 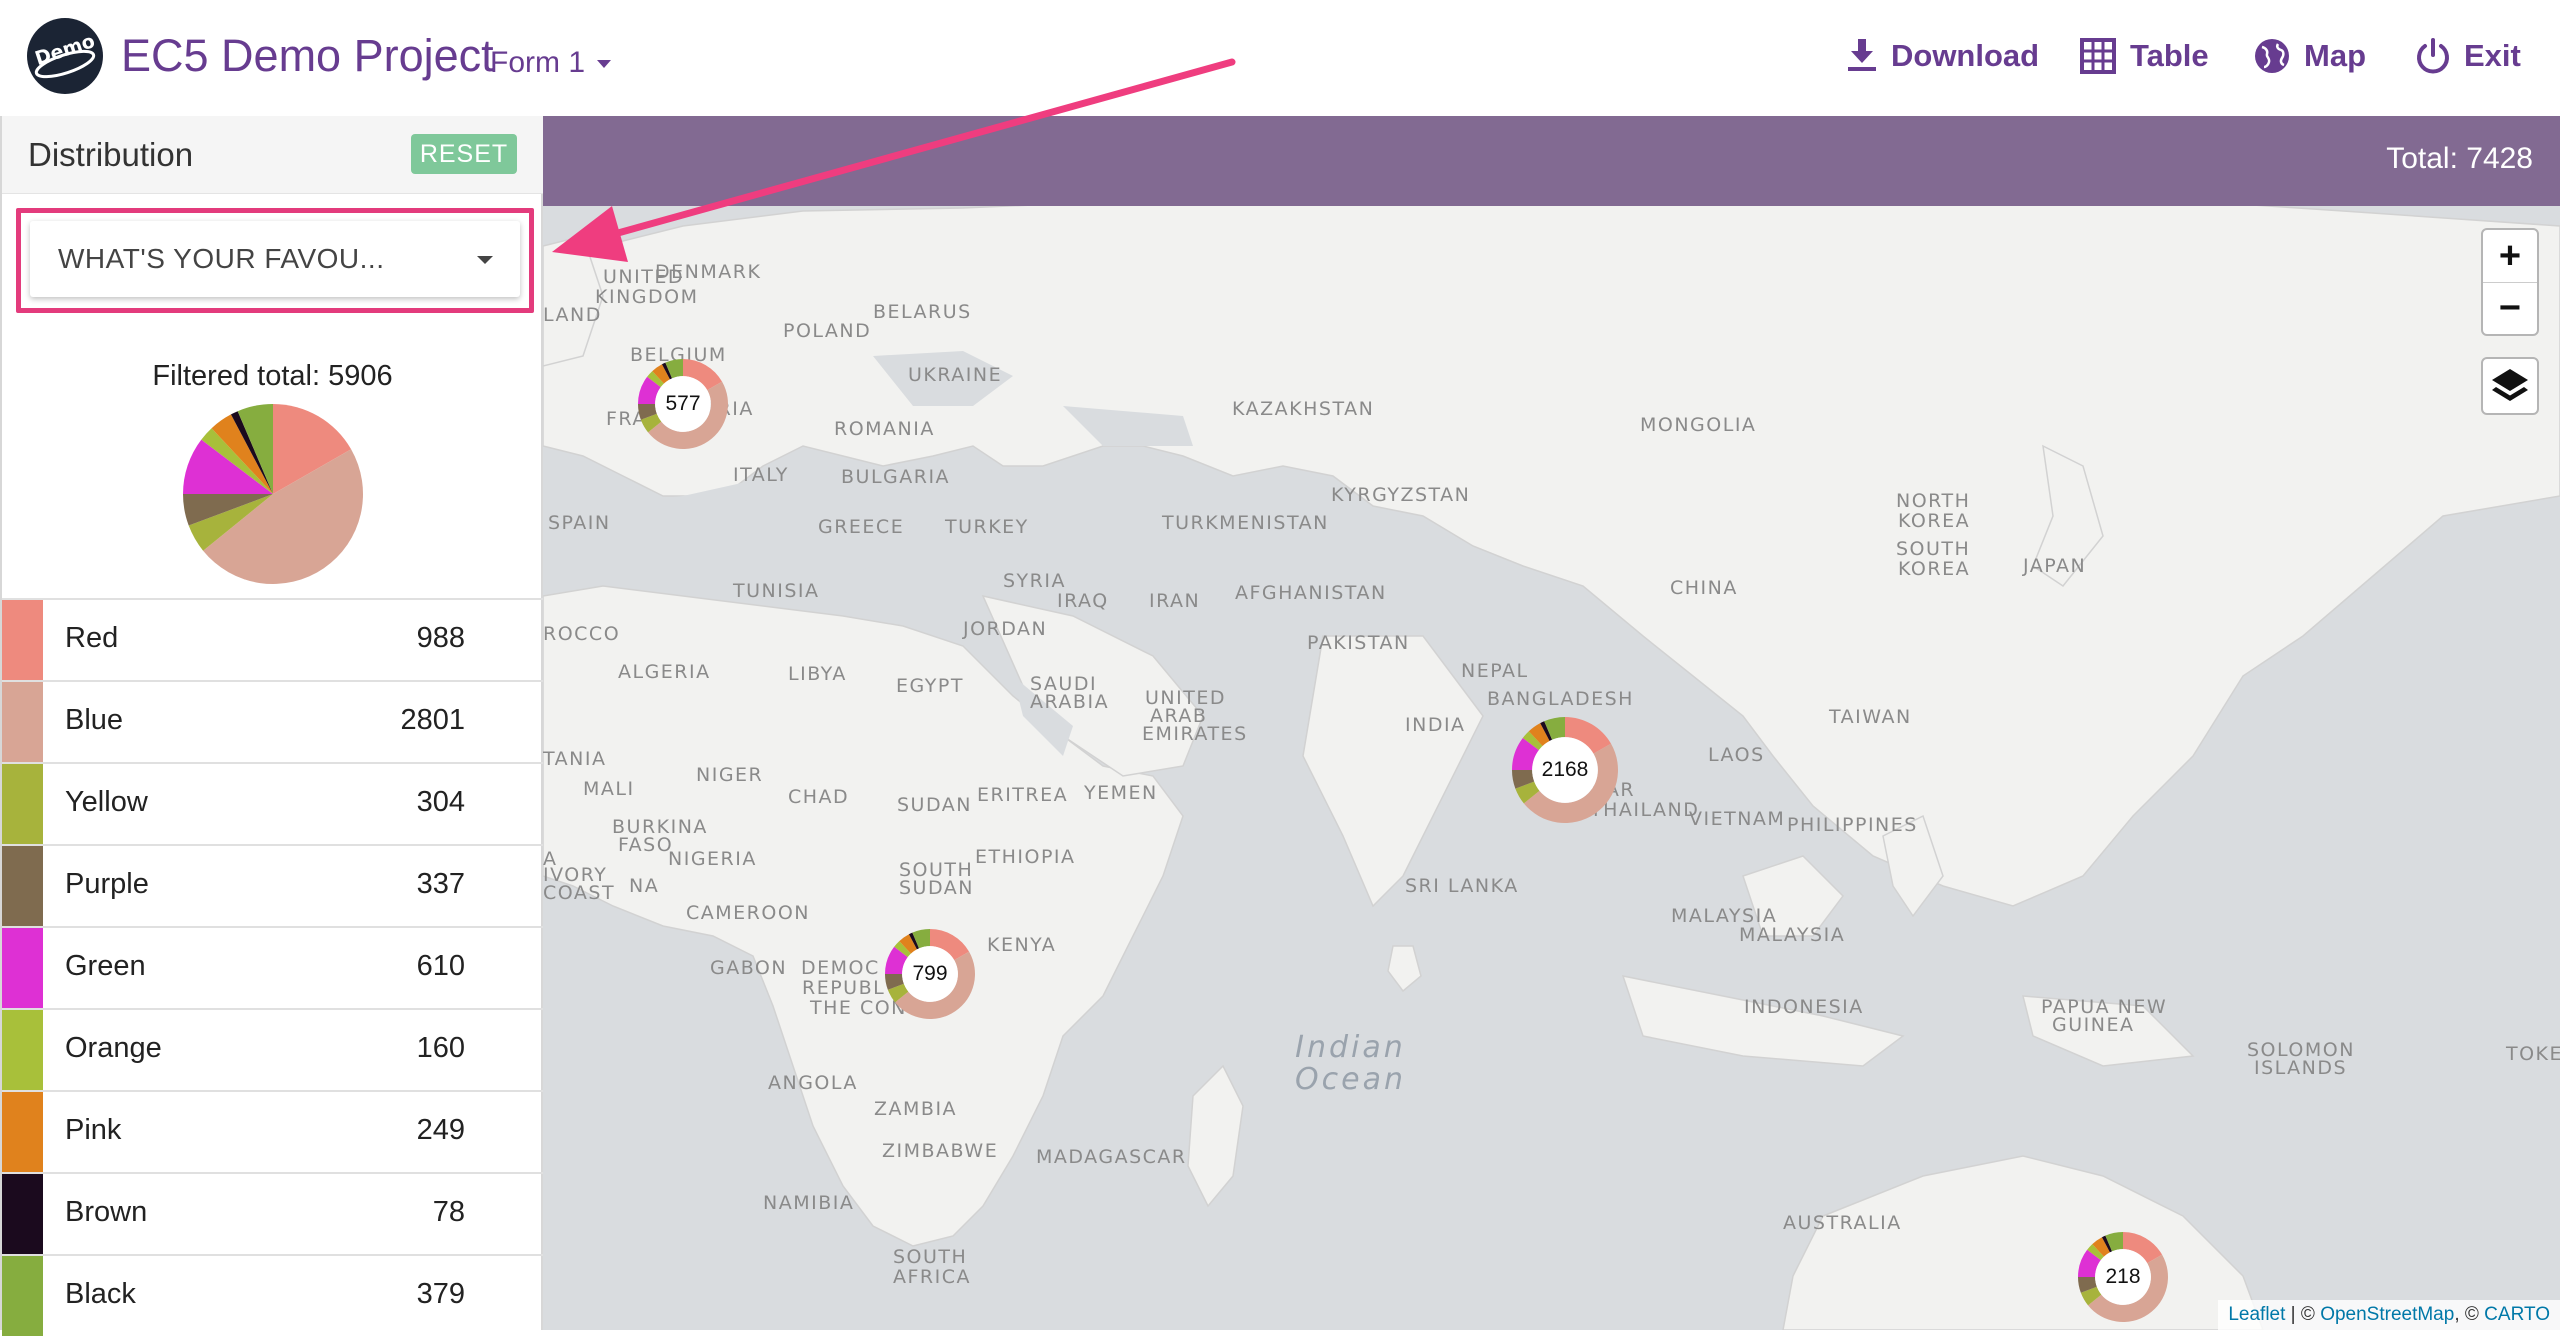 I want to click on map-country-label: NA, so click(x=644, y=886).